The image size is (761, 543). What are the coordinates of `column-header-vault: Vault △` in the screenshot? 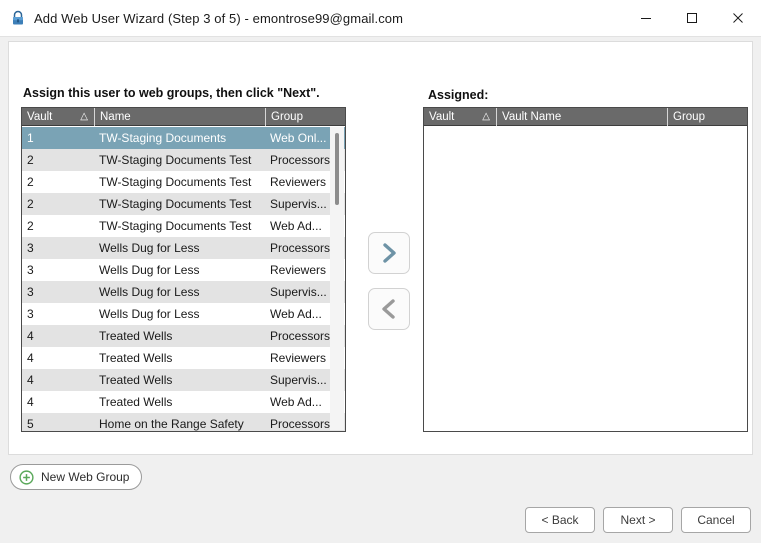 It's located at (58, 117).